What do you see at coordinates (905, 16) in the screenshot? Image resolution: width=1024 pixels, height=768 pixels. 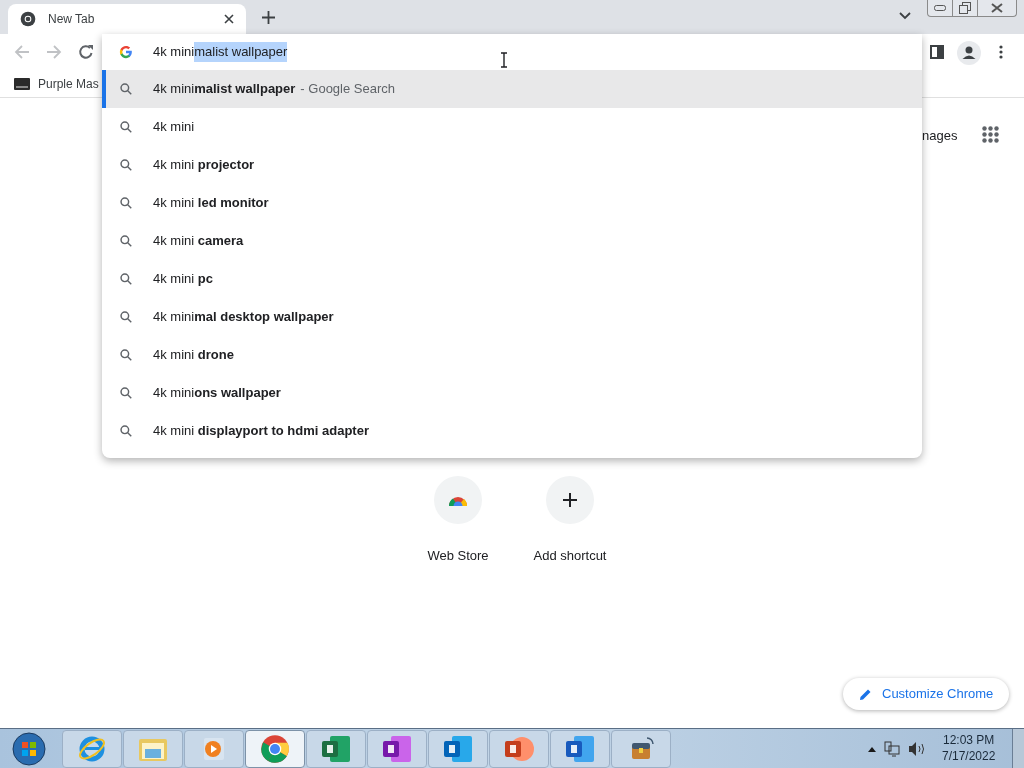 I see `chevron-down-icon` at bounding box center [905, 16].